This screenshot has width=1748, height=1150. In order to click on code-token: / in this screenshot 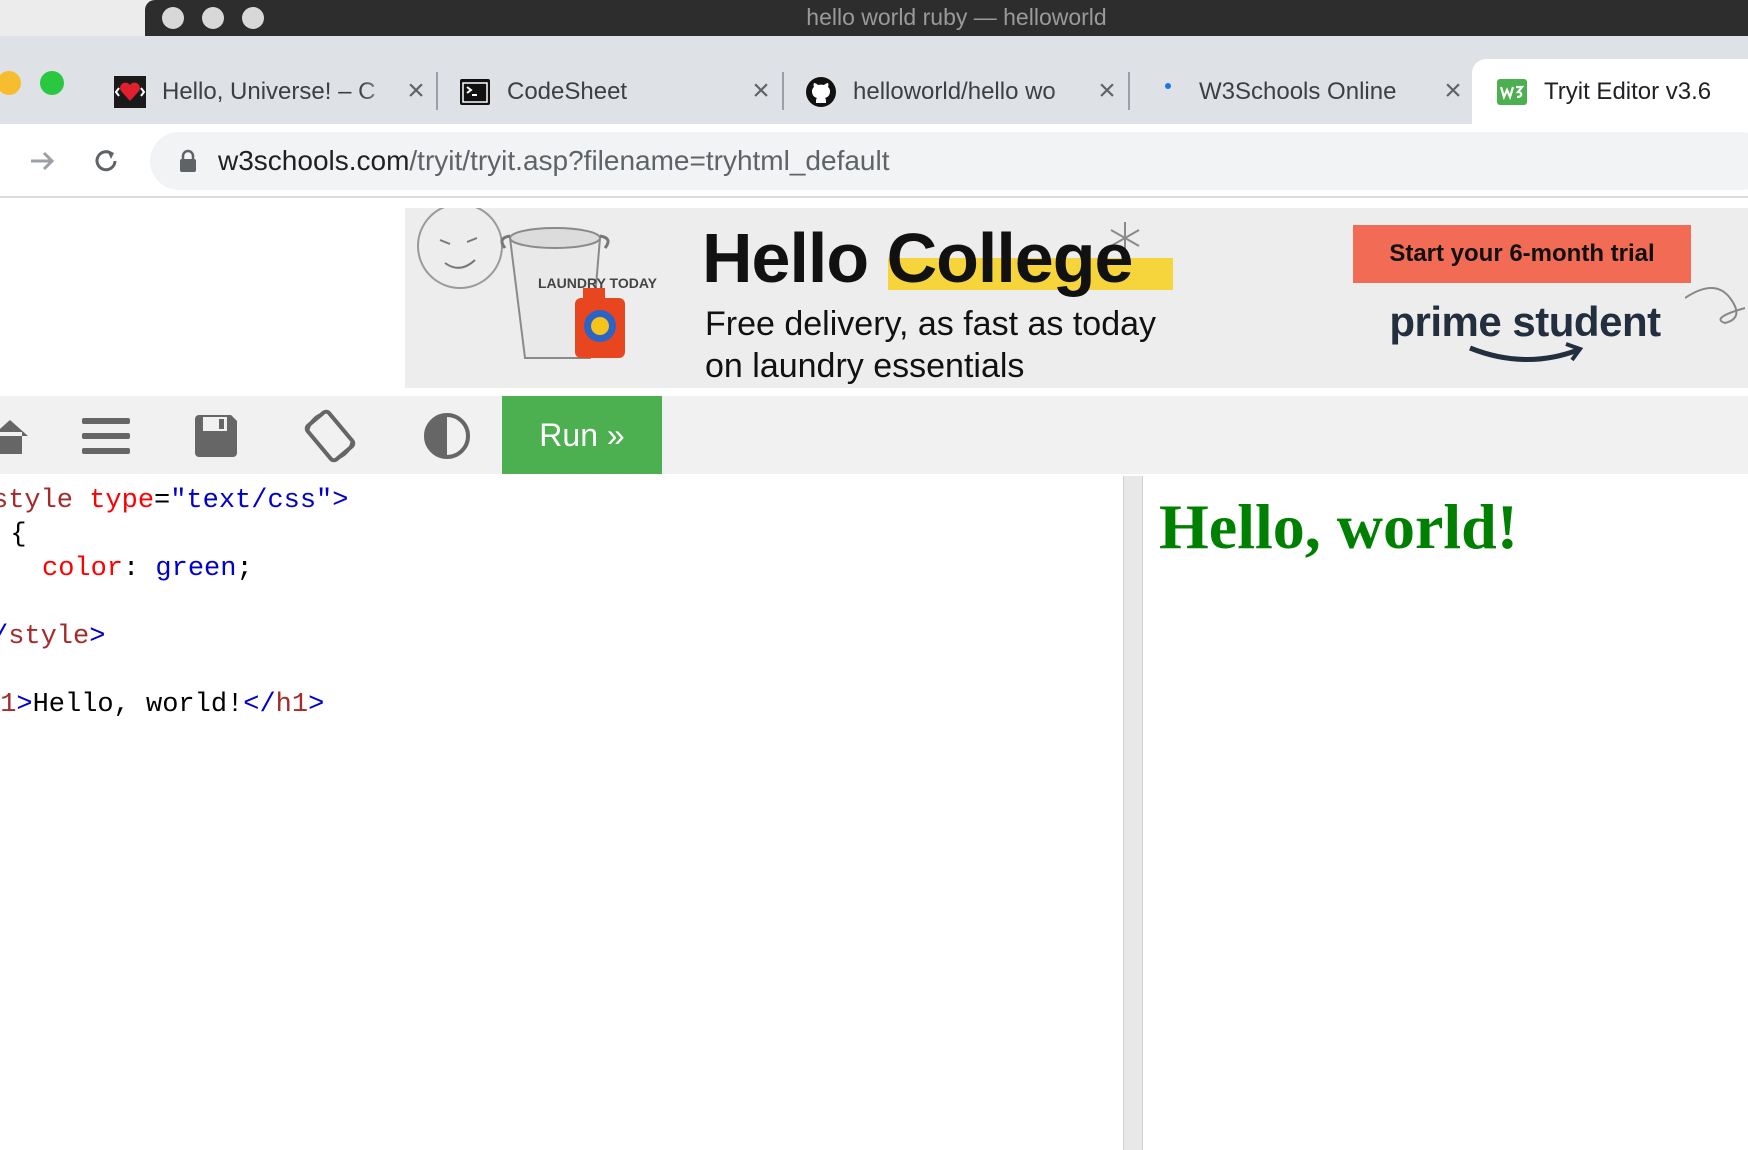, I will do `click(4, 637)`.